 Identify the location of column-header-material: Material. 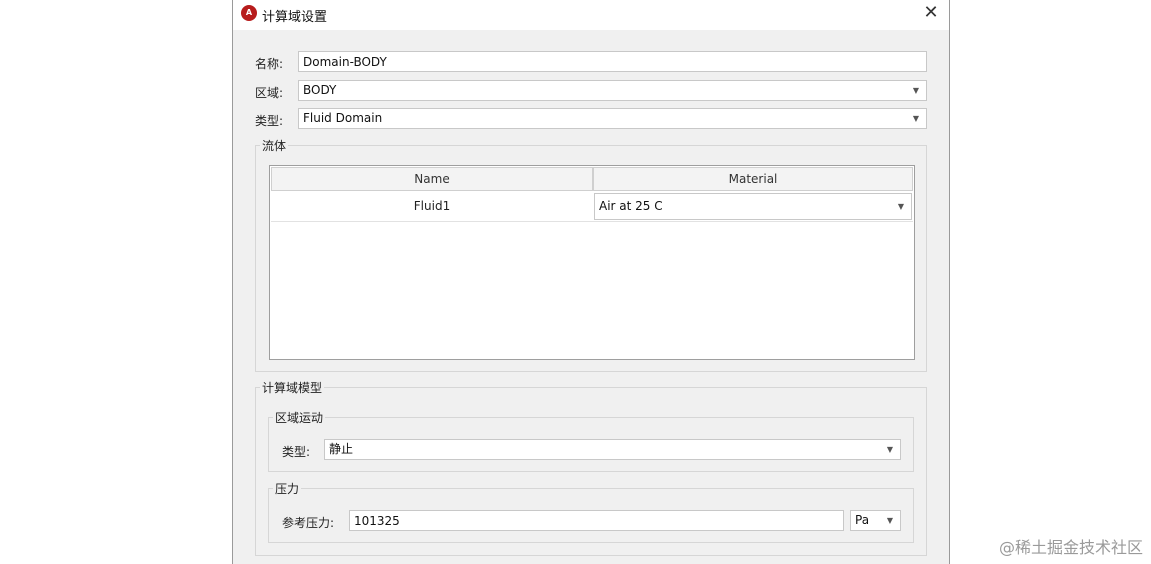
(753, 179).